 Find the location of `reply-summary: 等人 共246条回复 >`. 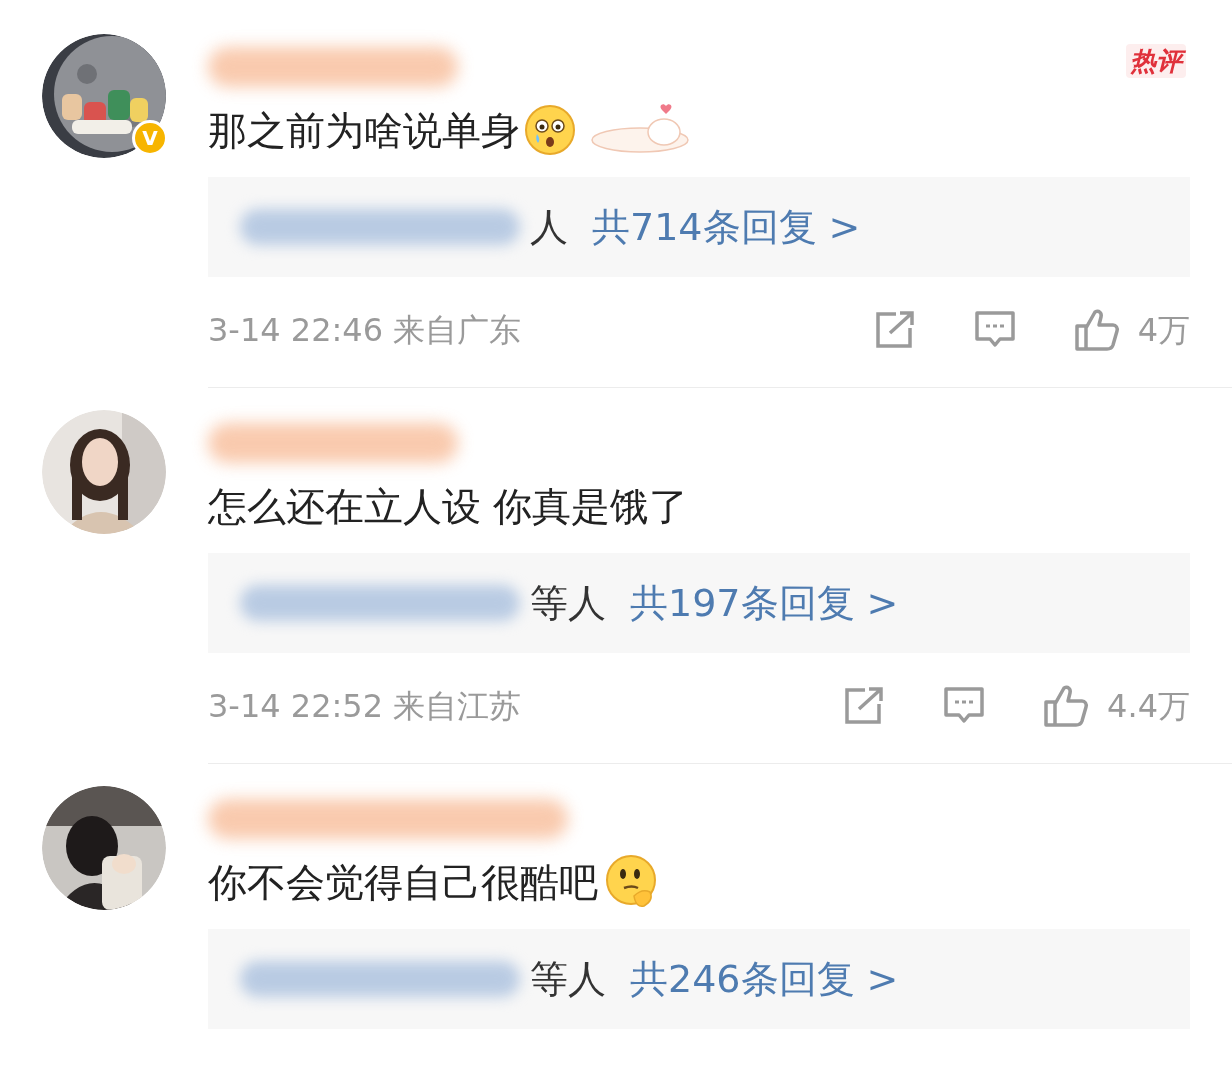

reply-summary: 等人 共246条回复 > is located at coordinates (699, 979).